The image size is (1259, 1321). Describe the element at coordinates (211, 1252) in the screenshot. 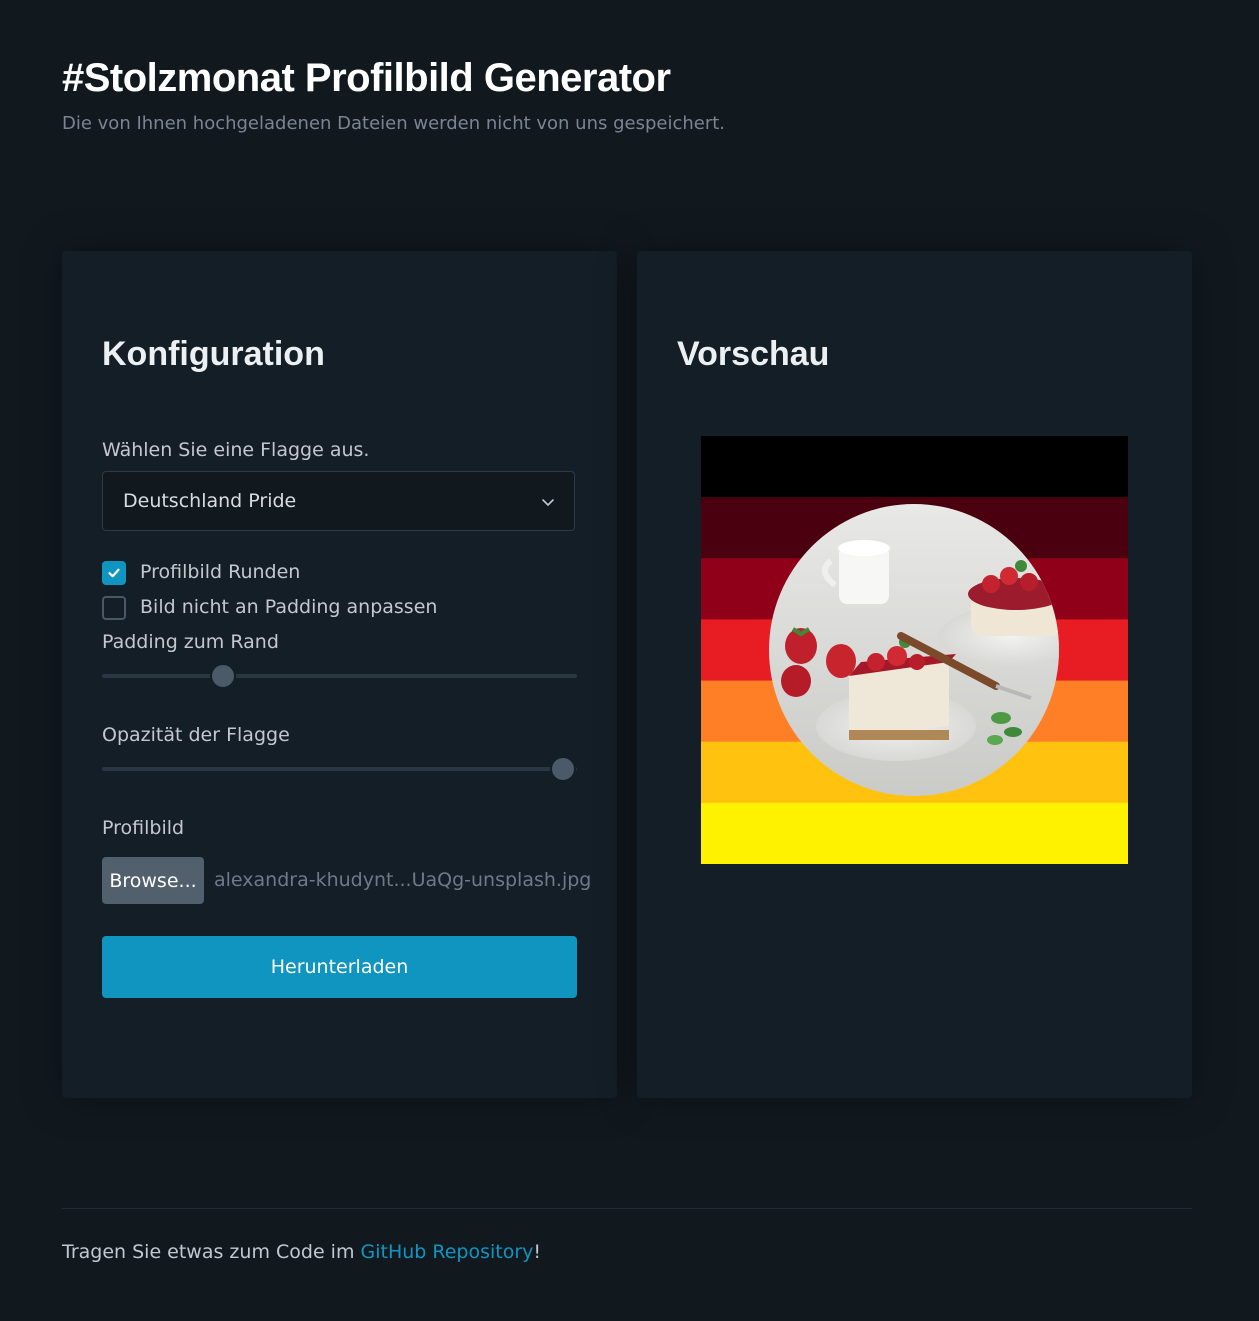

I see `footer-text: Tragen Sie etwas zum Code im` at that location.